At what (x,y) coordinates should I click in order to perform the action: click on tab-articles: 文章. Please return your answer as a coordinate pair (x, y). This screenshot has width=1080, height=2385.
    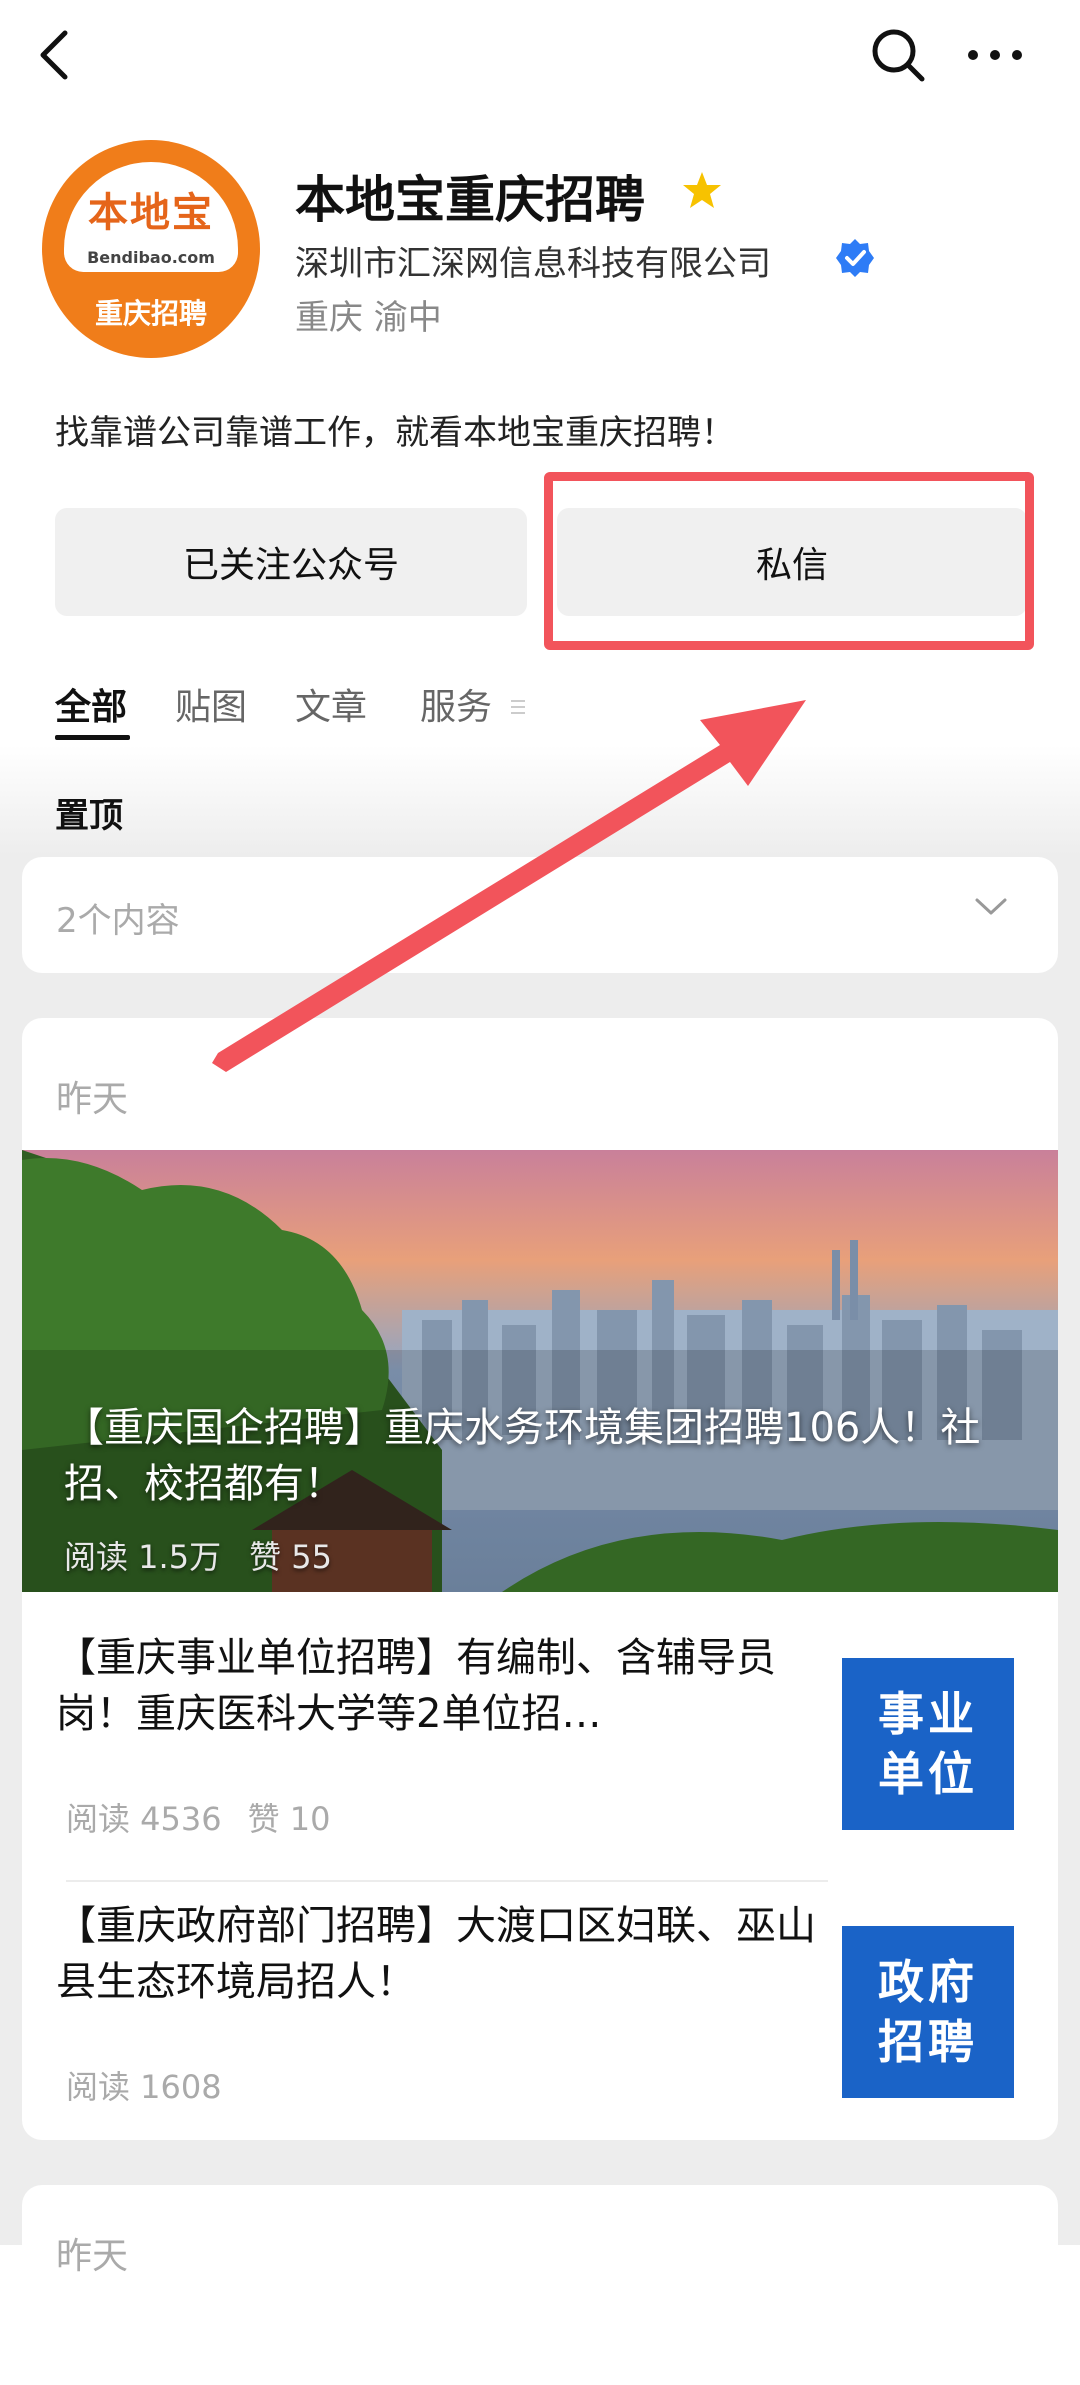
    Looking at the image, I should click on (331, 704).